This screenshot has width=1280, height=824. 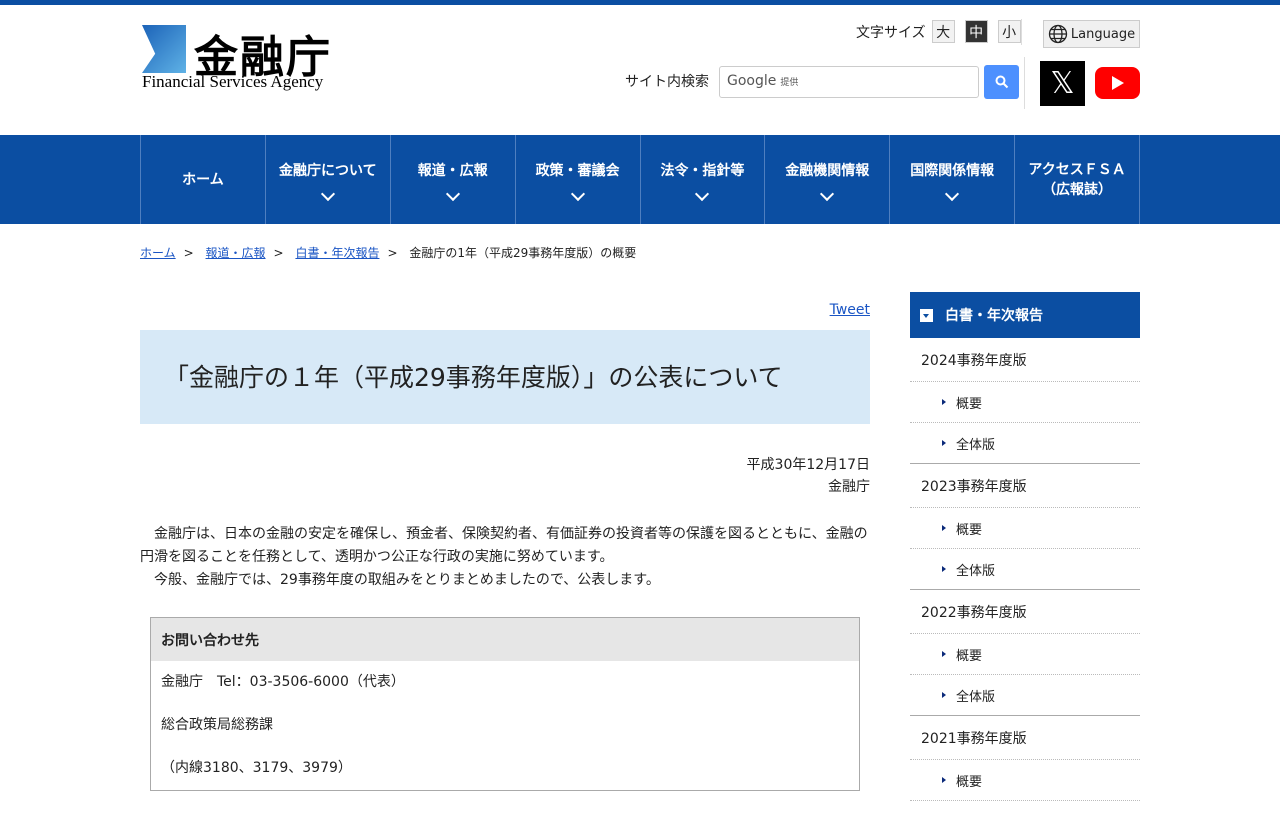 I want to click on nav-item: 金融庁について, so click(x=328, y=179).